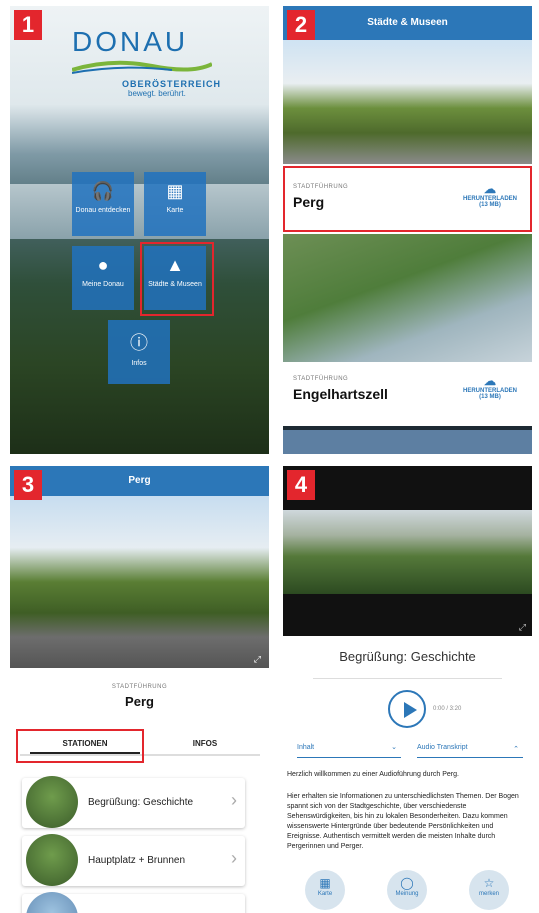  I want to click on tile-karte: ▦ Karte, so click(175, 204).